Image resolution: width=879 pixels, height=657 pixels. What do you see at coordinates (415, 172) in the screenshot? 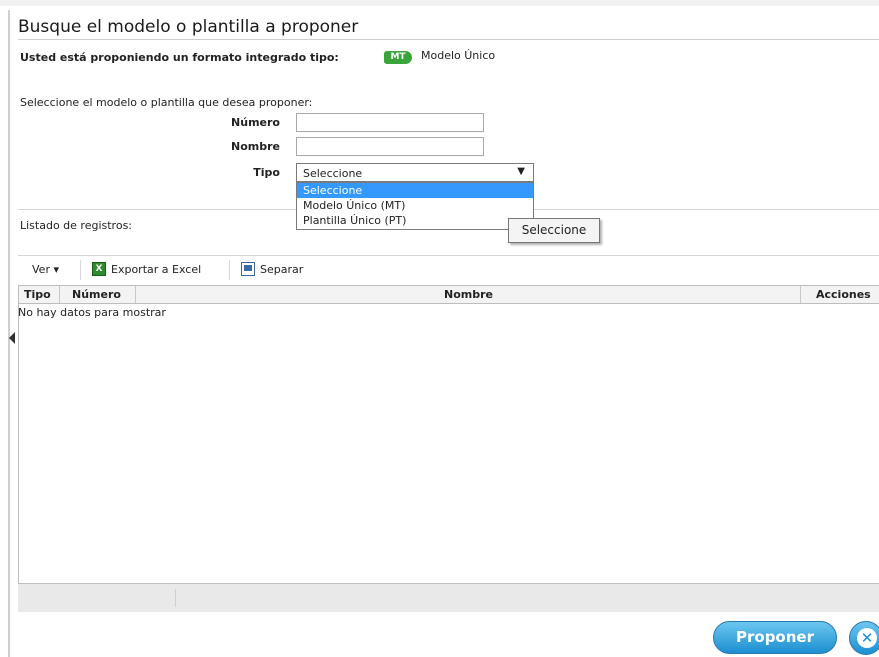
I see `tipo-select: Seleccione ▼` at bounding box center [415, 172].